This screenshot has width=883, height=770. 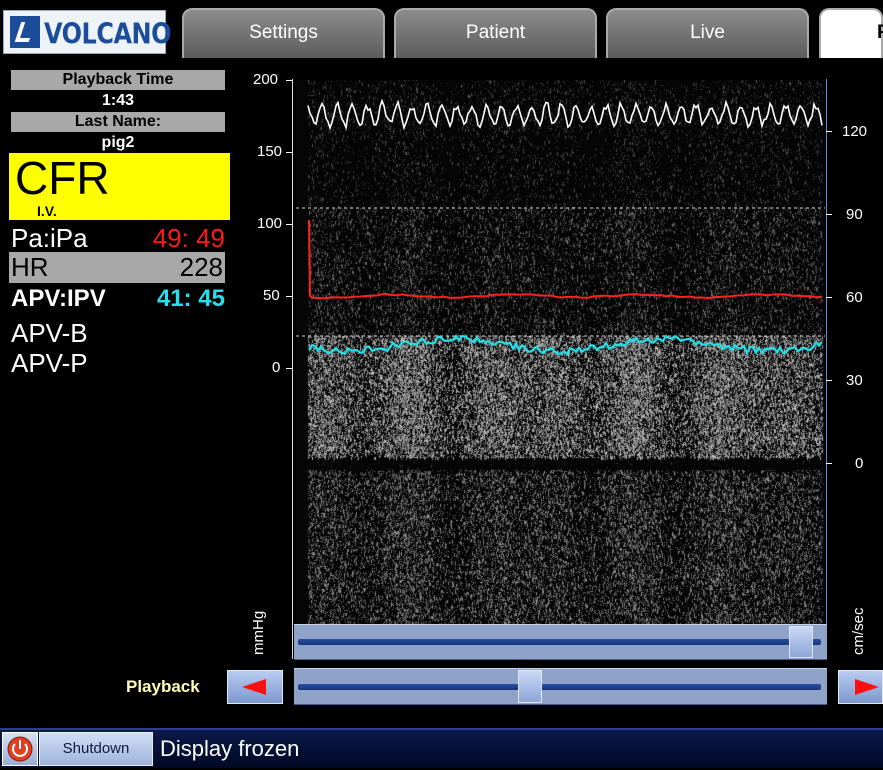 I want to click on left-axis-unit: mmHg, so click(x=258, y=632).